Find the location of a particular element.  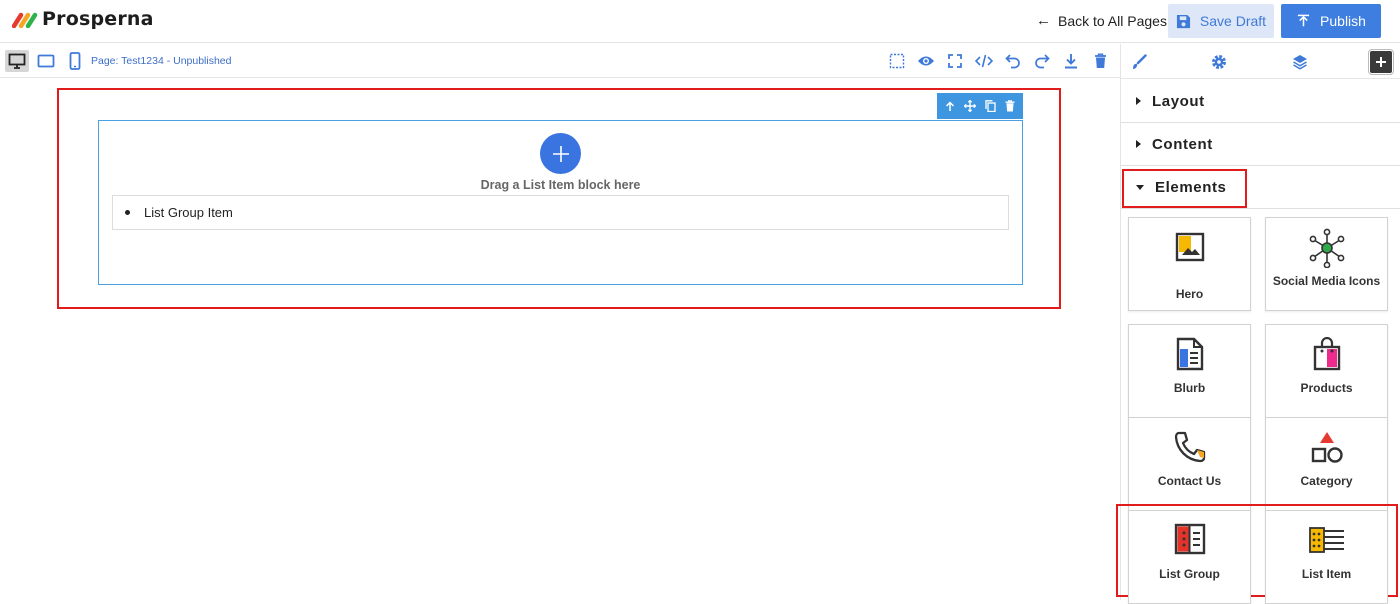

save-draft-label: Save Draft is located at coordinates (1233, 21).